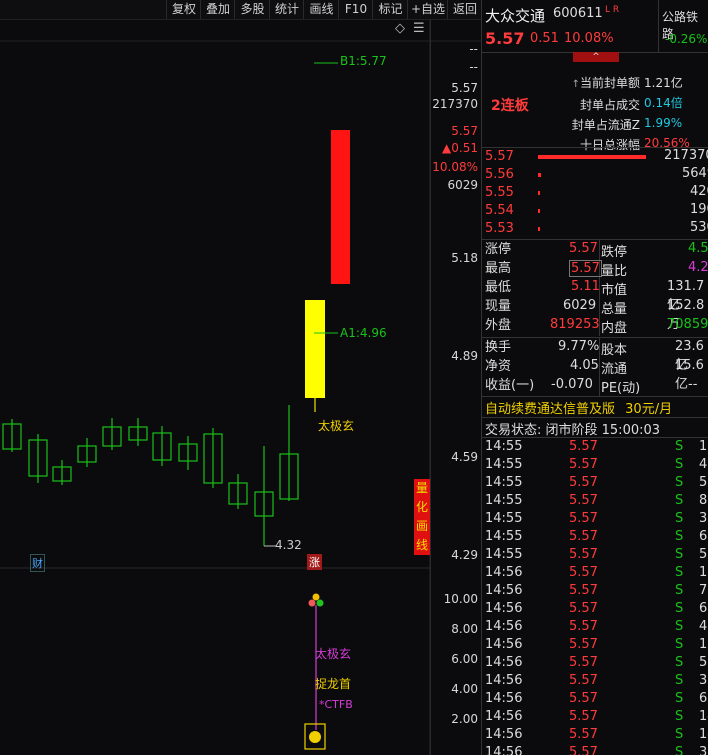 This screenshot has height=755, width=708. I want to click on stat-label: 量比, so click(614, 271).